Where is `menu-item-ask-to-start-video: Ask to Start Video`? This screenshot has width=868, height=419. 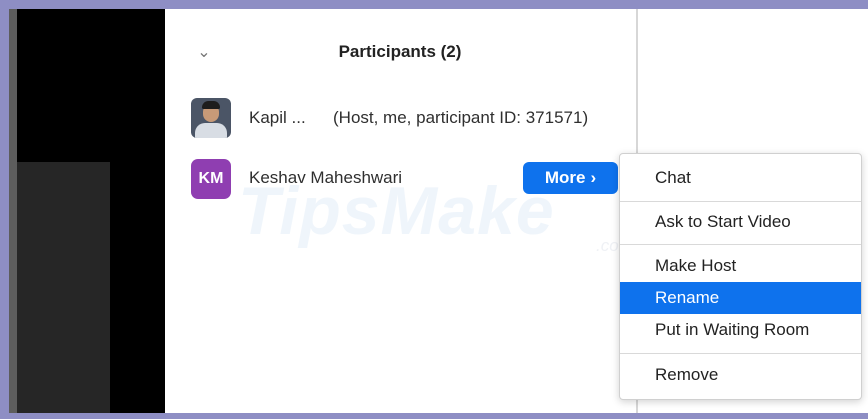 menu-item-ask-to-start-video: Ask to Start Video is located at coordinates (740, 222).